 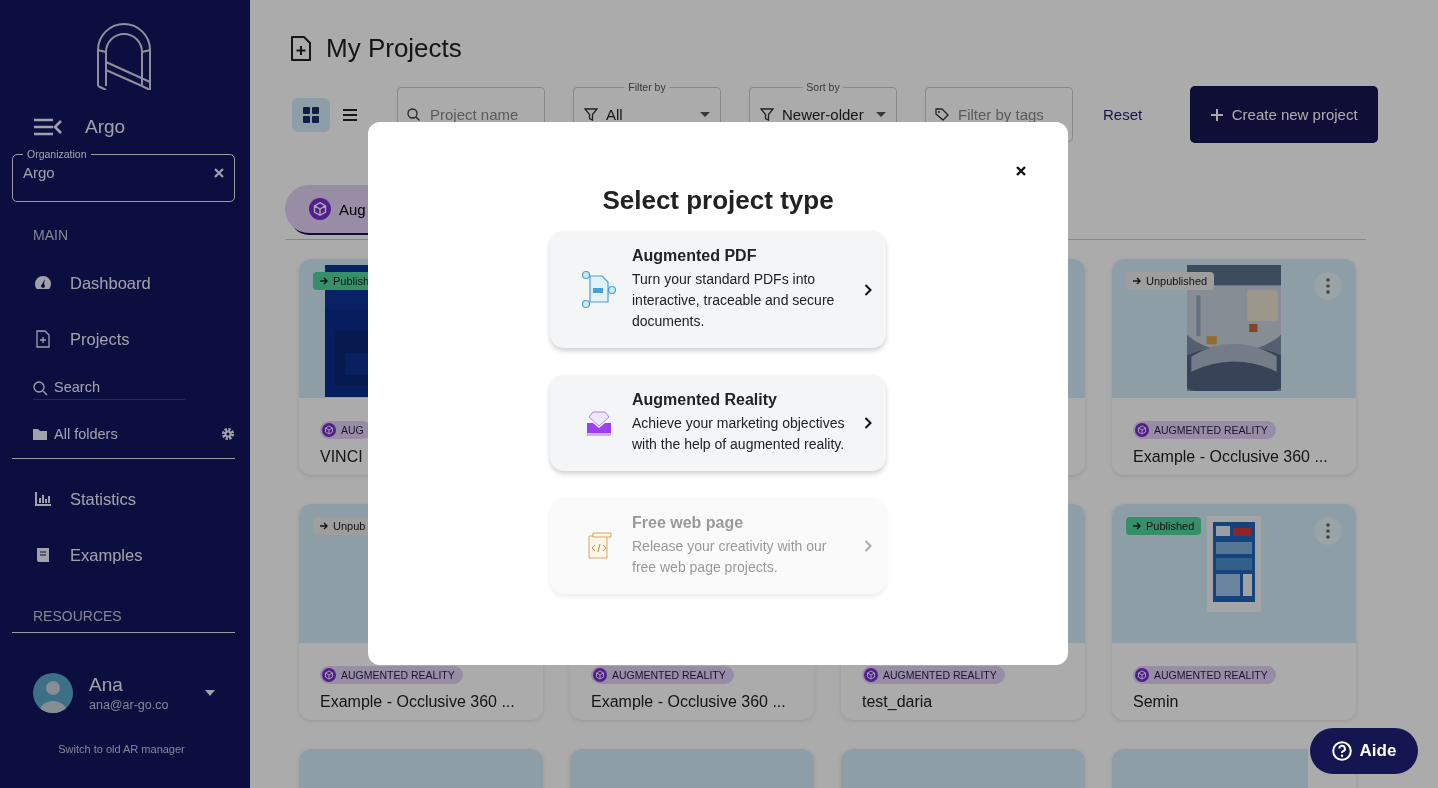 What do you see at coordinates (1123, 114) in the screenshot?
I see `reset-link: Reset` at bounding box center [1123, 114].